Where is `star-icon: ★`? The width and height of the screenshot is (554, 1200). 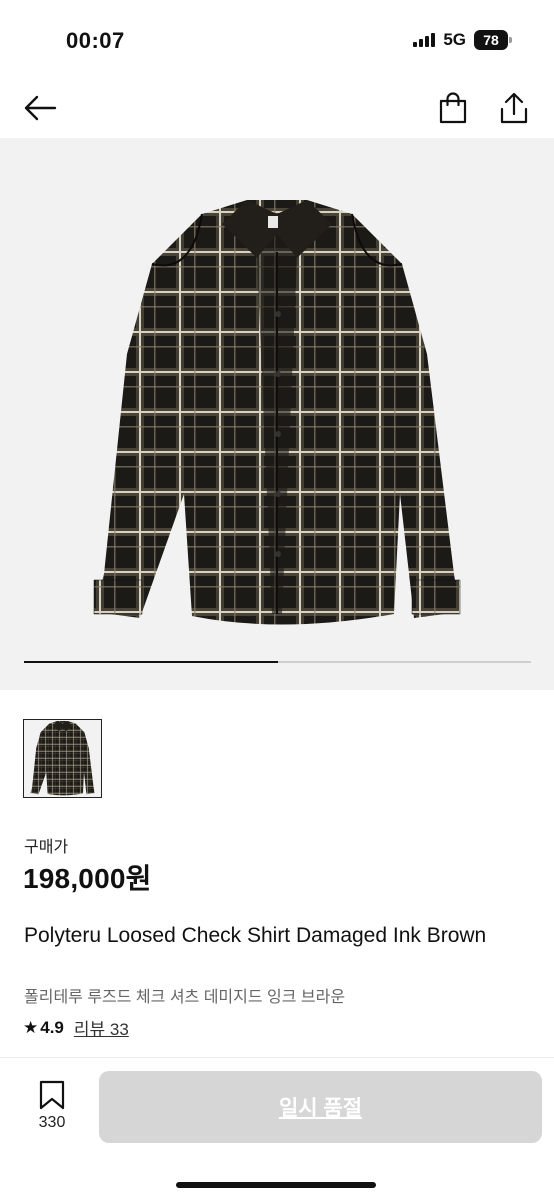 star-icon: ★ is located at coordinates (31, 1027).